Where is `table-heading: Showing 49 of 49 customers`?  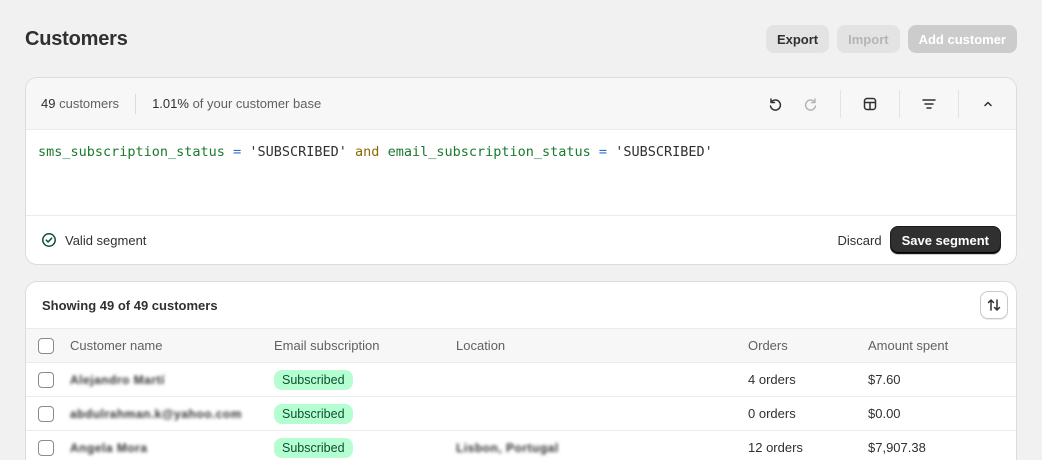 table-heading: Showing 49 of 49 customers is located at coordinates (130, 305).